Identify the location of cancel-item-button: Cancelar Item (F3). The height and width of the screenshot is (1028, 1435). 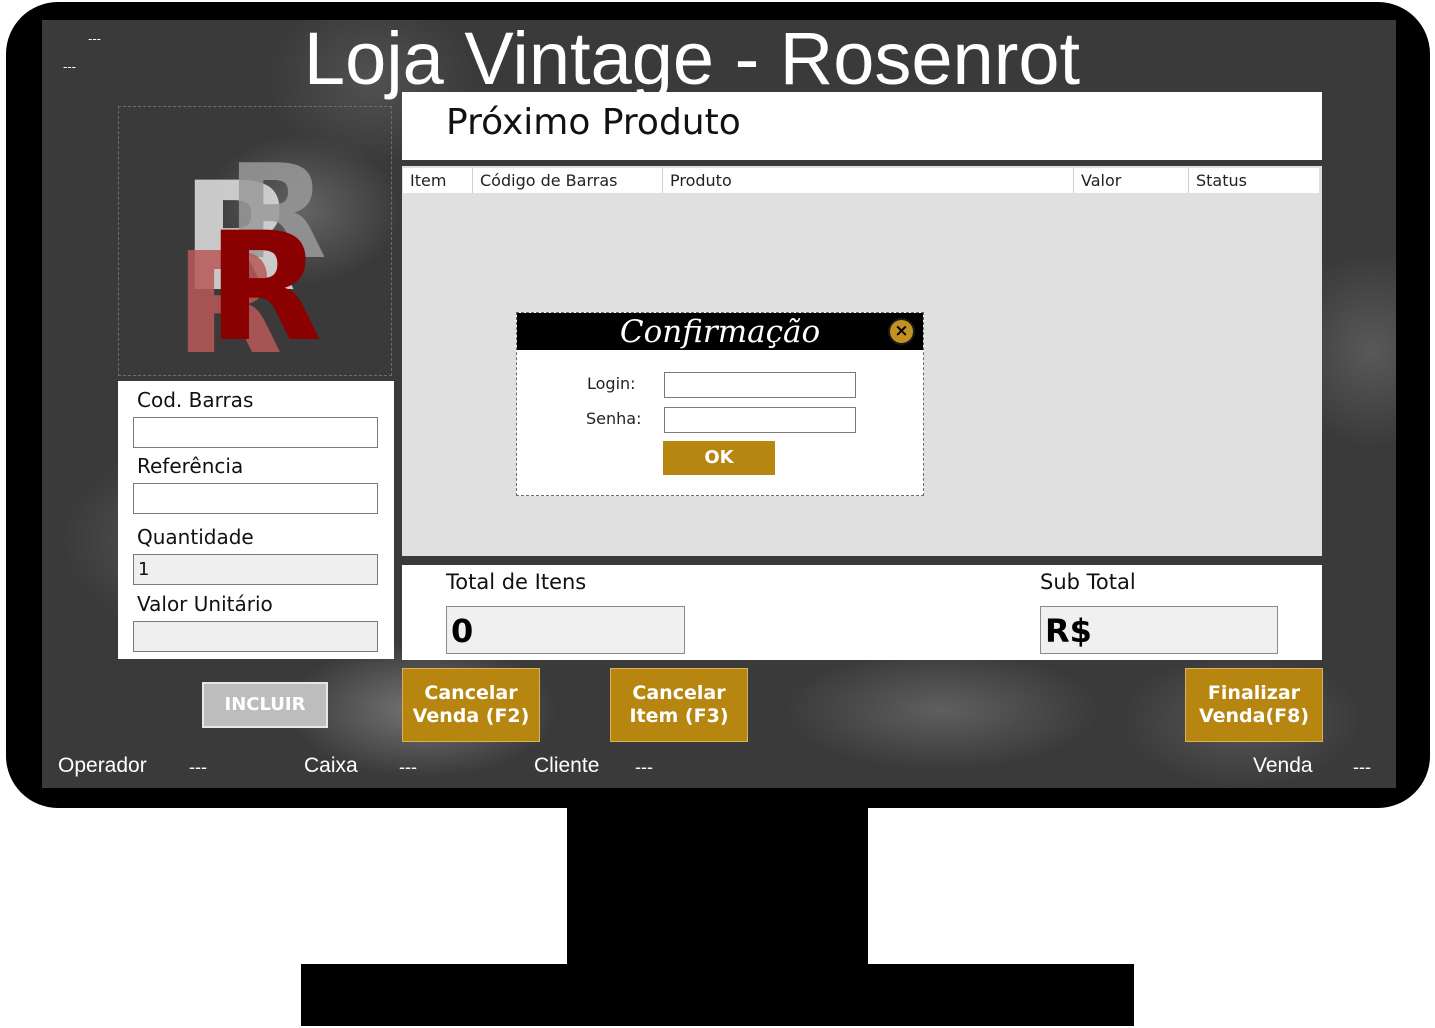
(679, 705).